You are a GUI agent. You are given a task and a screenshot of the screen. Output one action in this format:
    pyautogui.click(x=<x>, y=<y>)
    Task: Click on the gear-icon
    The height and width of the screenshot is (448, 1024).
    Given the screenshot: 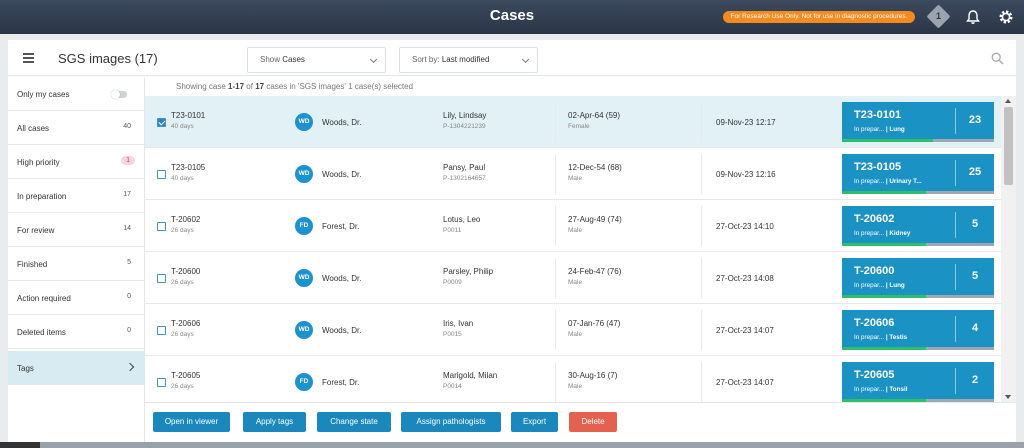 What is the action you would take?
    pyautogui.click(x=1006, y=17)
    